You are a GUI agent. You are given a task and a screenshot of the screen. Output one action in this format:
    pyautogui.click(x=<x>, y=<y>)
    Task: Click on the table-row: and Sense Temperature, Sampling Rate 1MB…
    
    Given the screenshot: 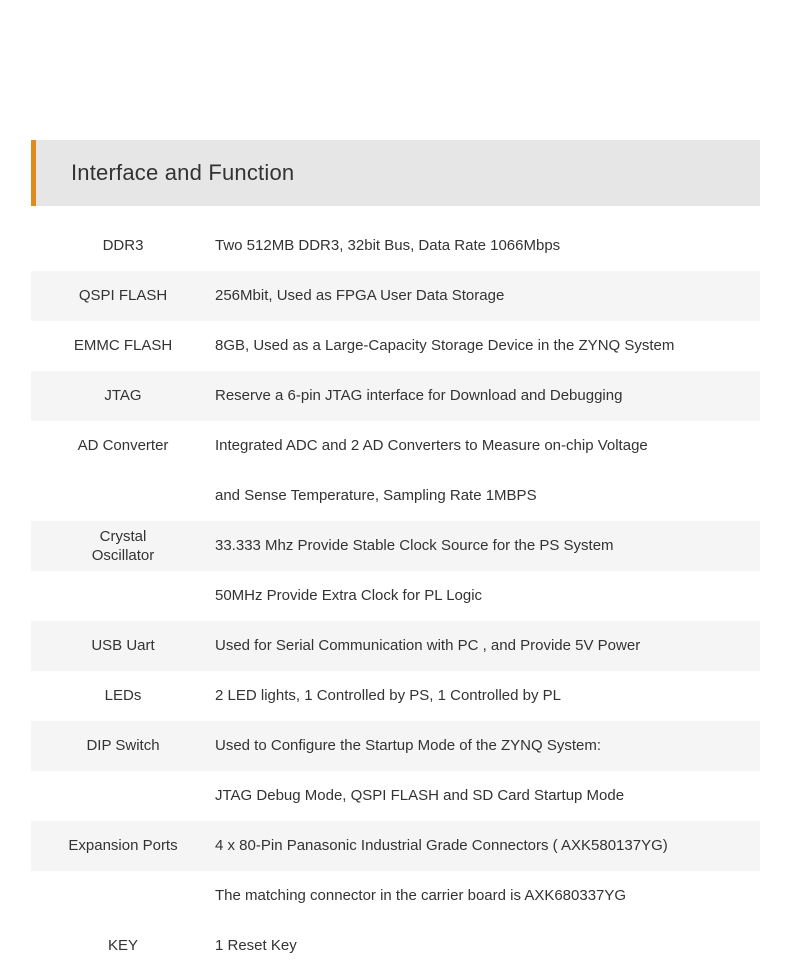 What is the action you would take?
    pyautogui.click(x=395, y=496)
    